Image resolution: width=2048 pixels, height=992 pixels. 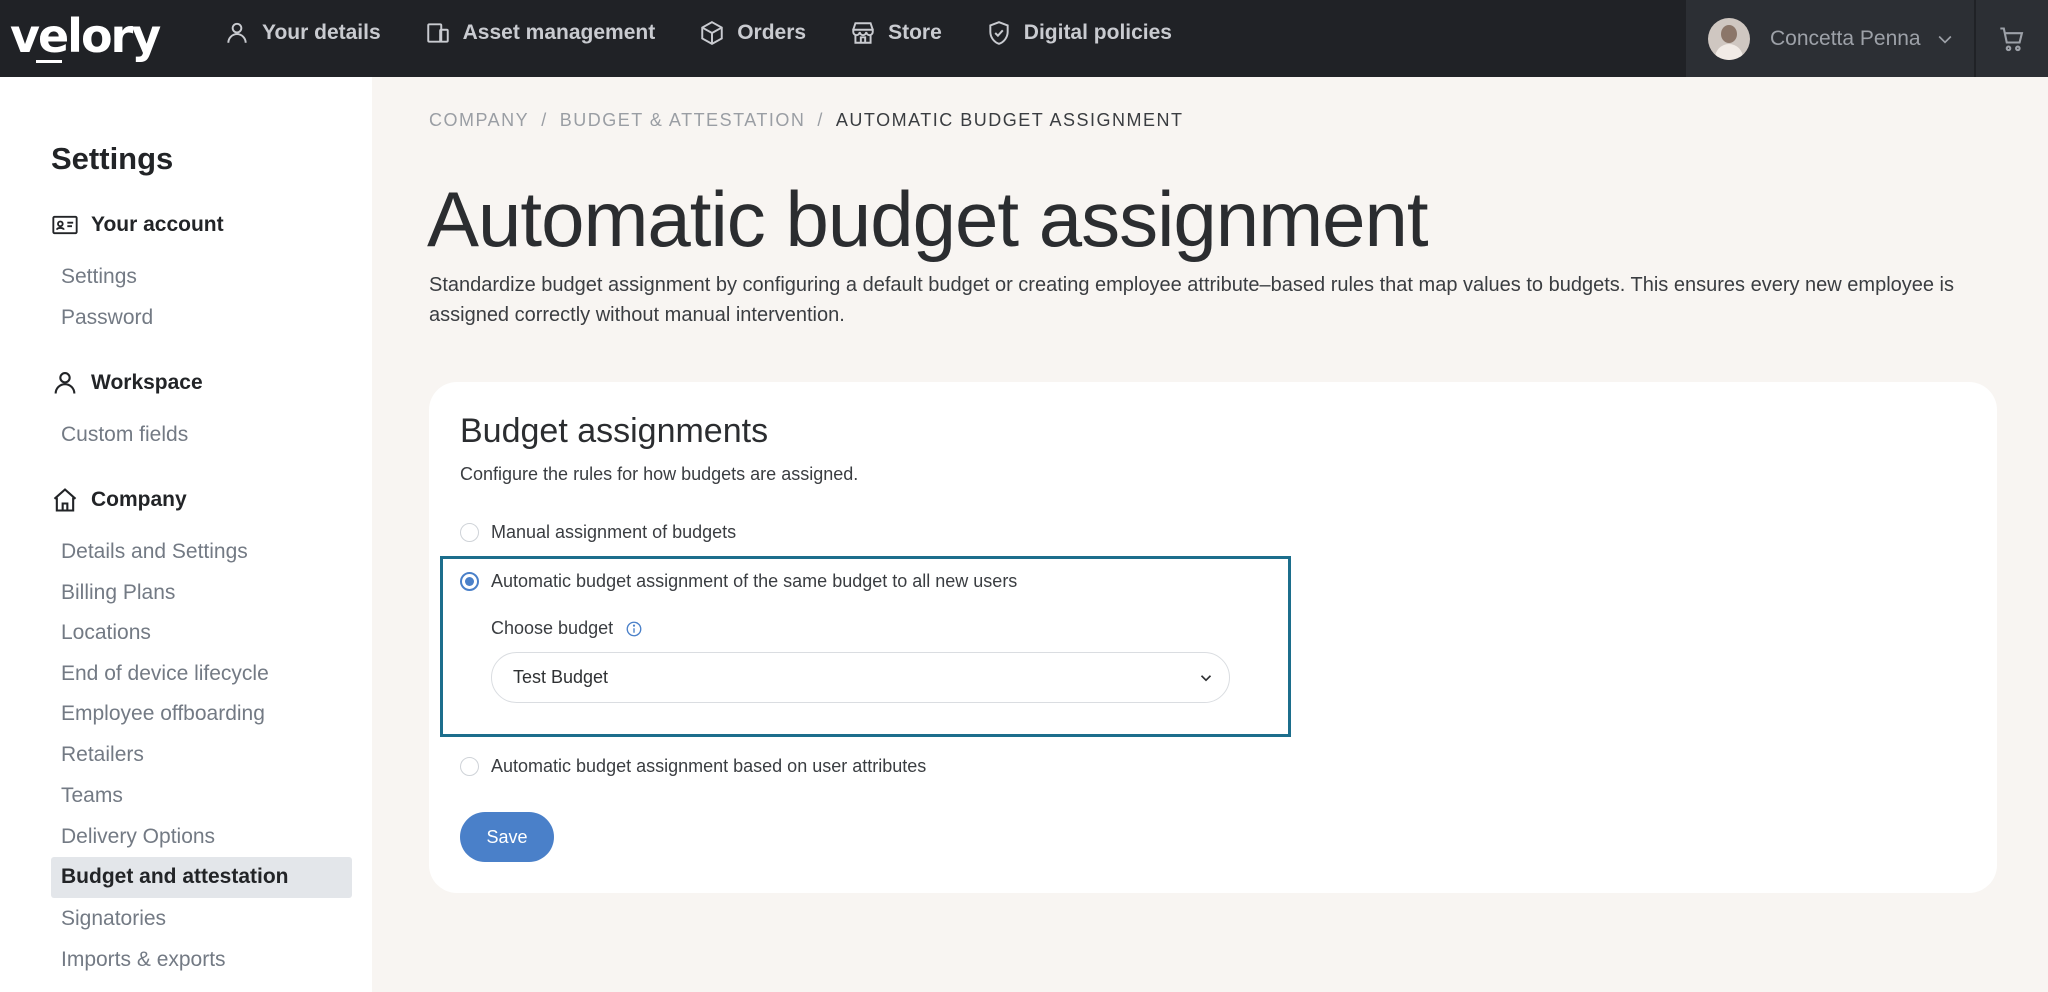 I want to click on store-icon, so click(x=863, y=33).